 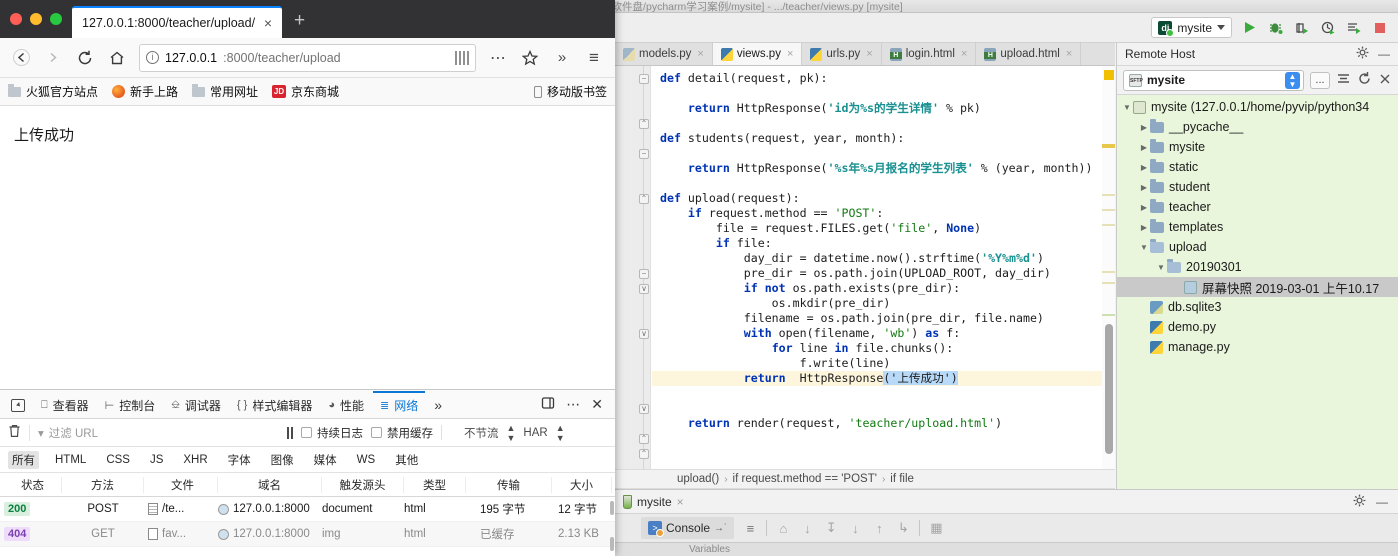 I want to click on type-filter-字体: 字体, so click(x=239, y=460).